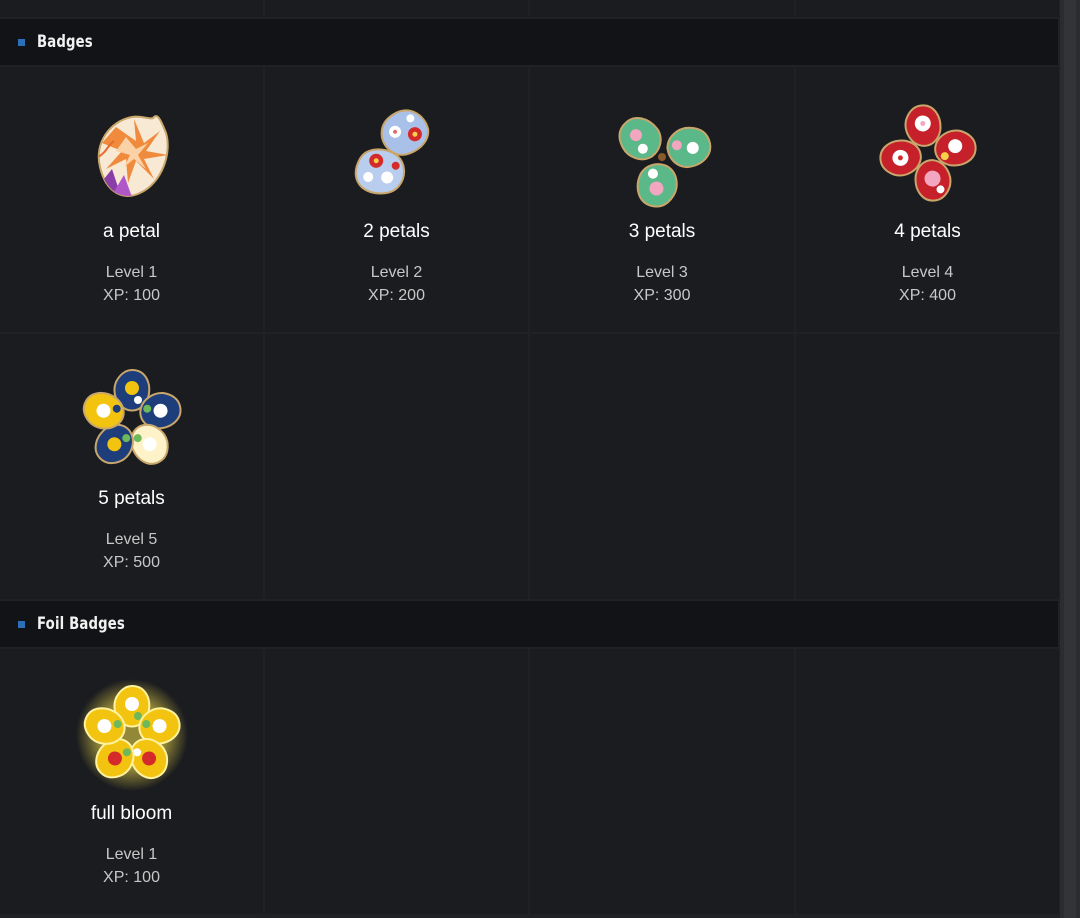 The width and height of the screenshot is (1080, 918). What do you see at coordinates (927, 231) in the screenshot?
I see `badge-name: 4 petals` at bounding box center [927, 231].